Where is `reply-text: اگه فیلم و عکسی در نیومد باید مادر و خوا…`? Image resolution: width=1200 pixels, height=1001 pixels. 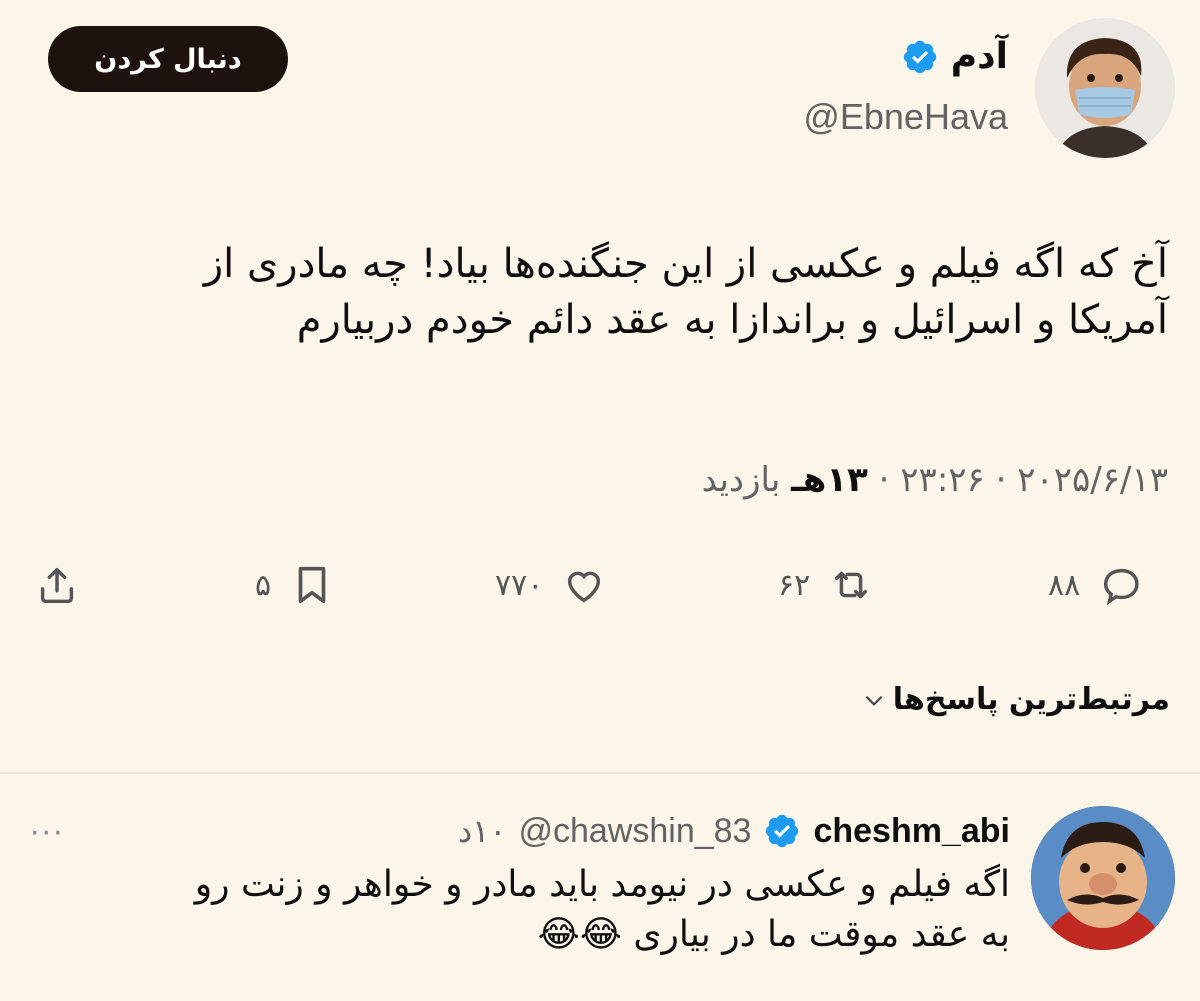 reply-text: اگه فیلم و عکسی در نیومد باید مادر و خوا… is located at coordinates (520, 910).